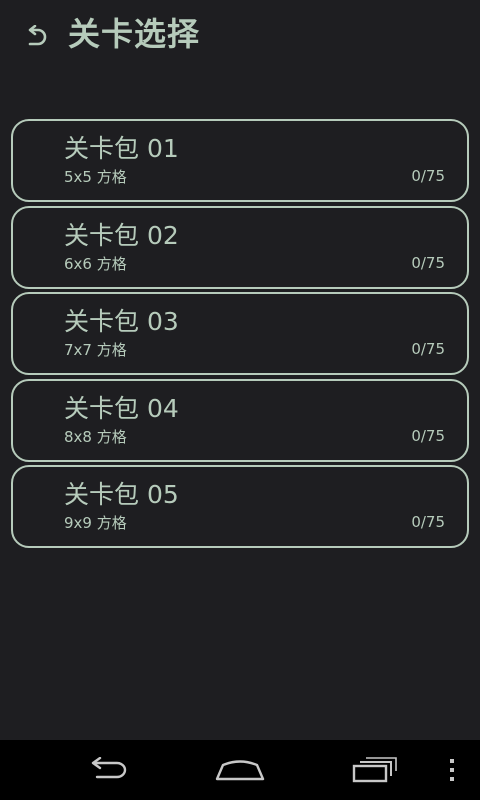  What do you see at coordinates (37, 35) in the screenshot?
I see `undo-back-icon` at bounding box center [37, 35].